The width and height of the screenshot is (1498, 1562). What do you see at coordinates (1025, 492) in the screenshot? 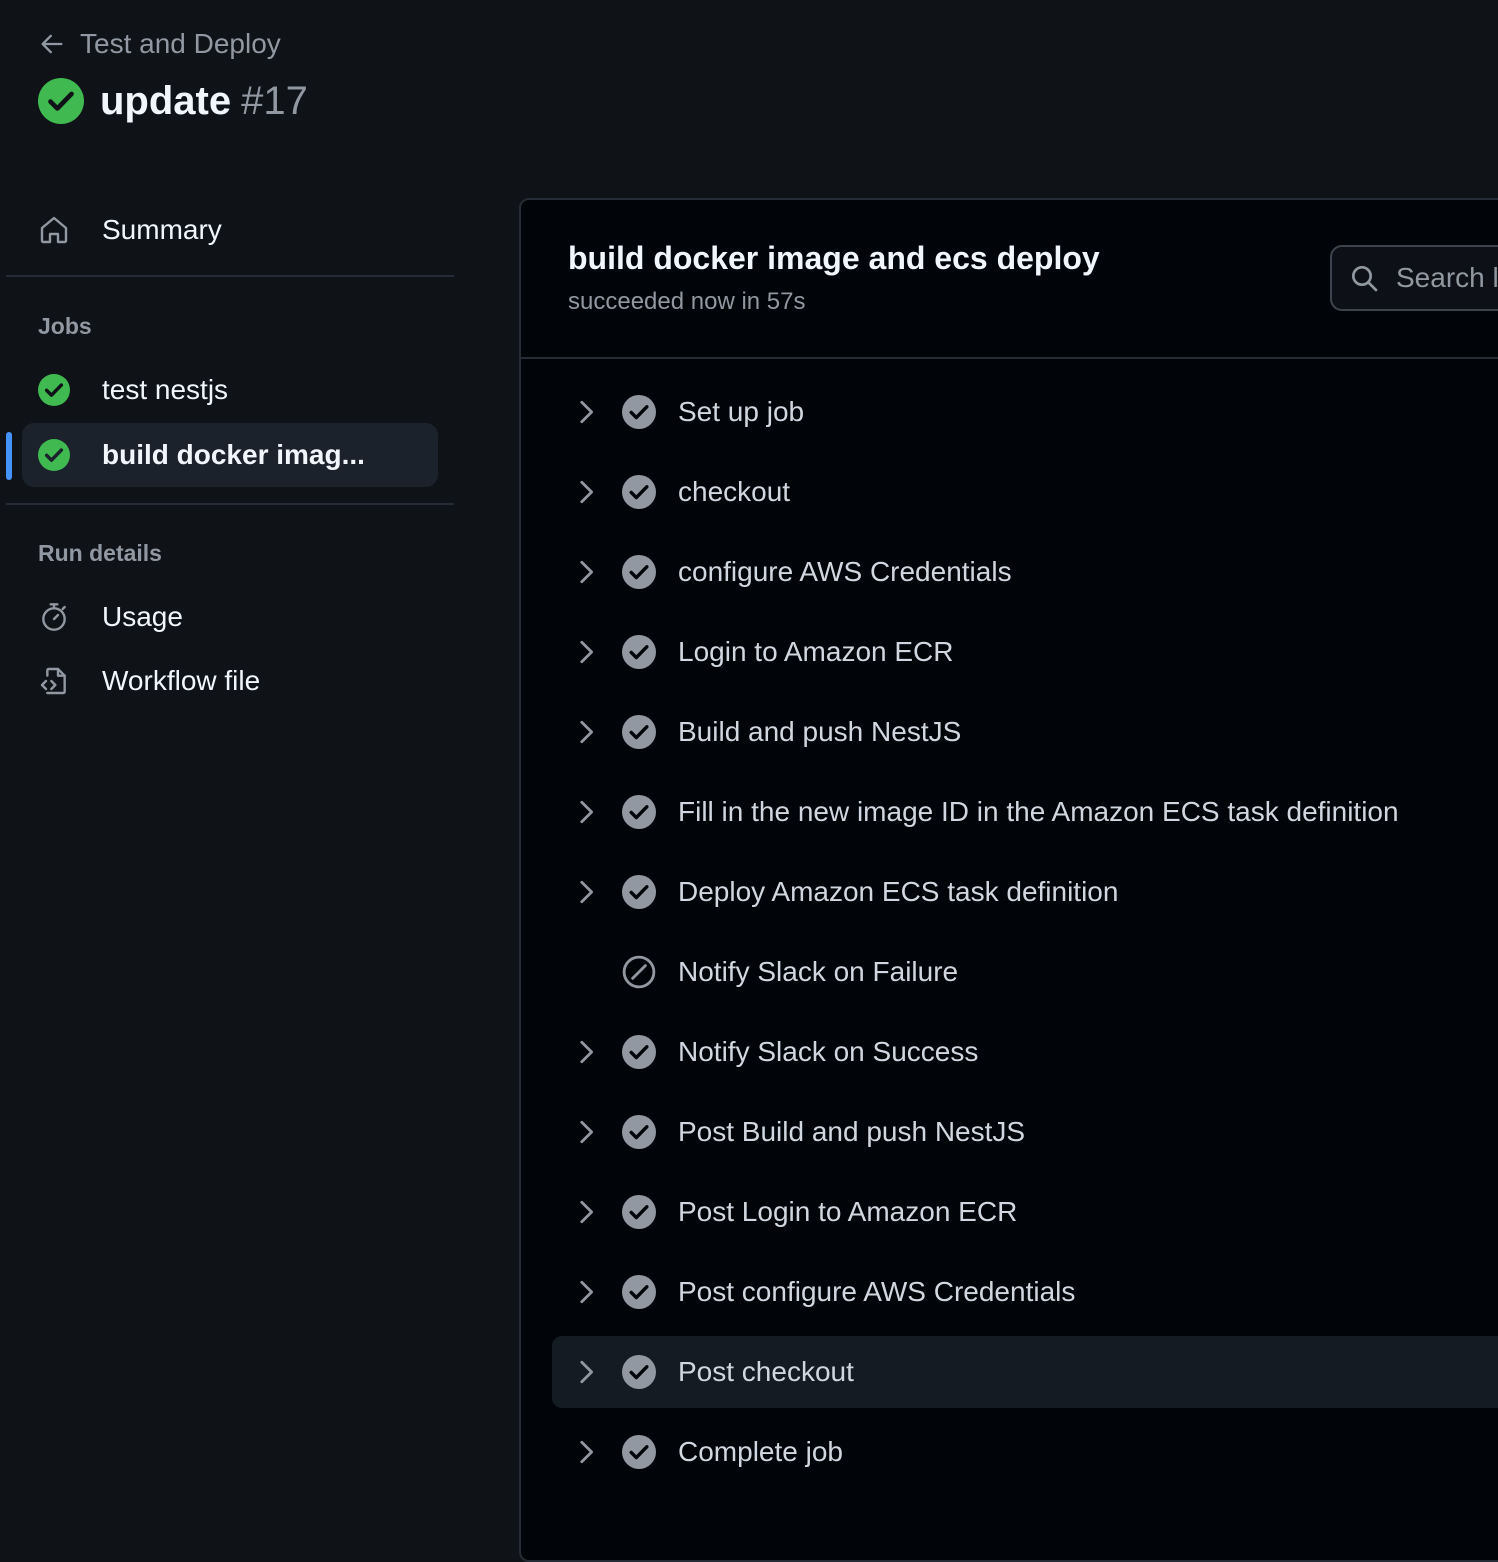
I see `step-row: checkout` at bounding box center [1025, 492].